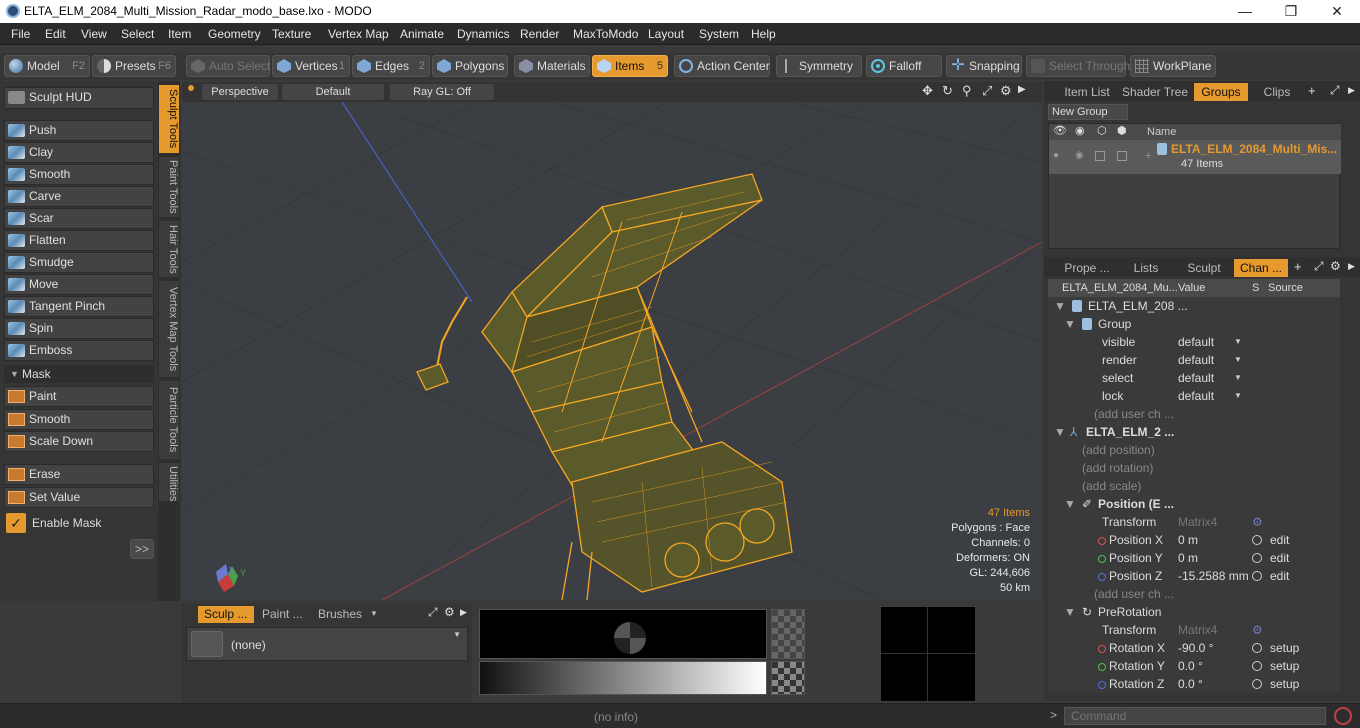 The image size is (1360, 728). I want to click on expand-icon-2: ⤢, so click(1319, 266).